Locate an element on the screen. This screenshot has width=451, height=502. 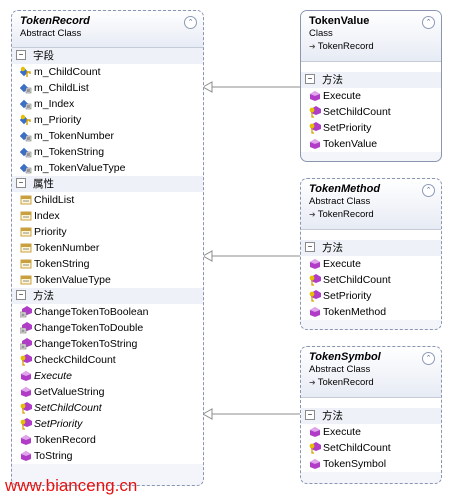
field-row-label: m_TokenNumber is located at coordinates (74, 136).